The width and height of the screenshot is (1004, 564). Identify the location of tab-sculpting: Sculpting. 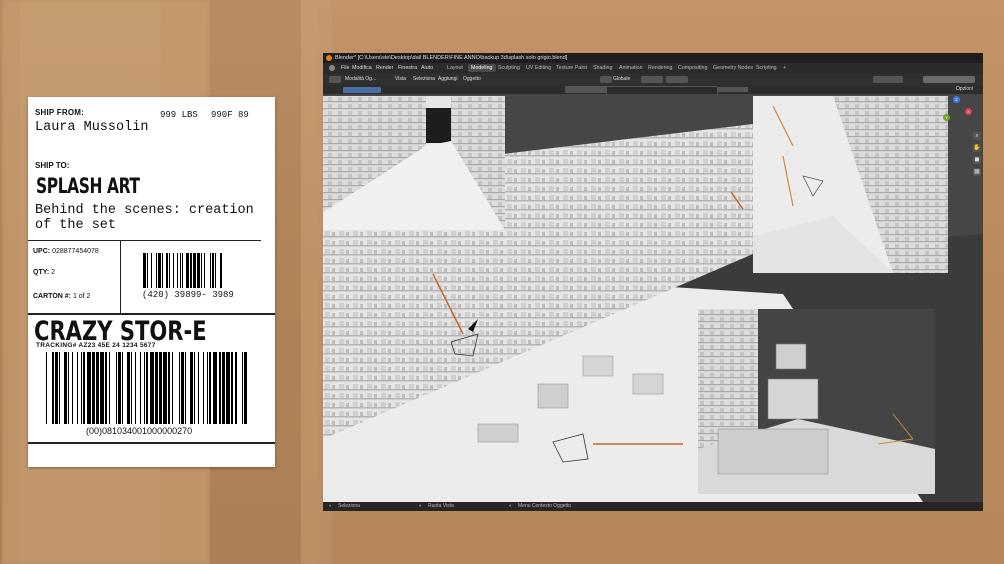
(509, 68).